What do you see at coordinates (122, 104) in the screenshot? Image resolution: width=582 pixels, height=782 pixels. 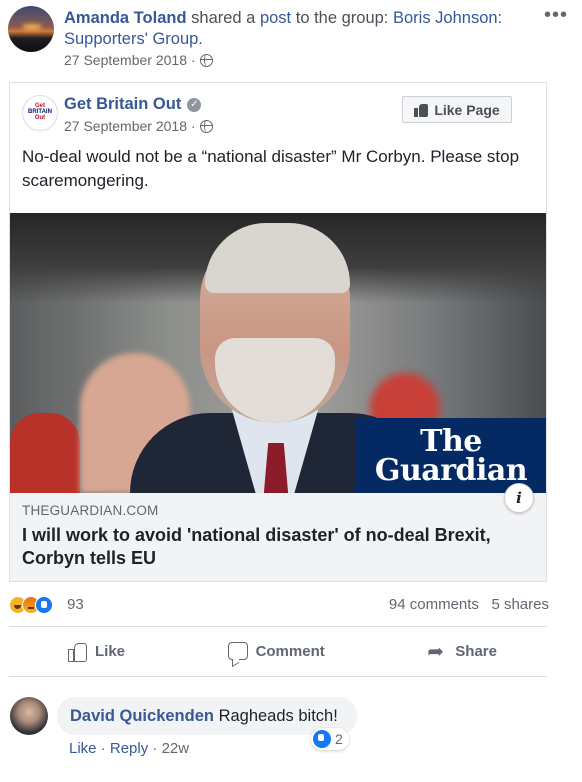 I see `page-name-link: Get Britain Out` at bounding box center [122, 104].